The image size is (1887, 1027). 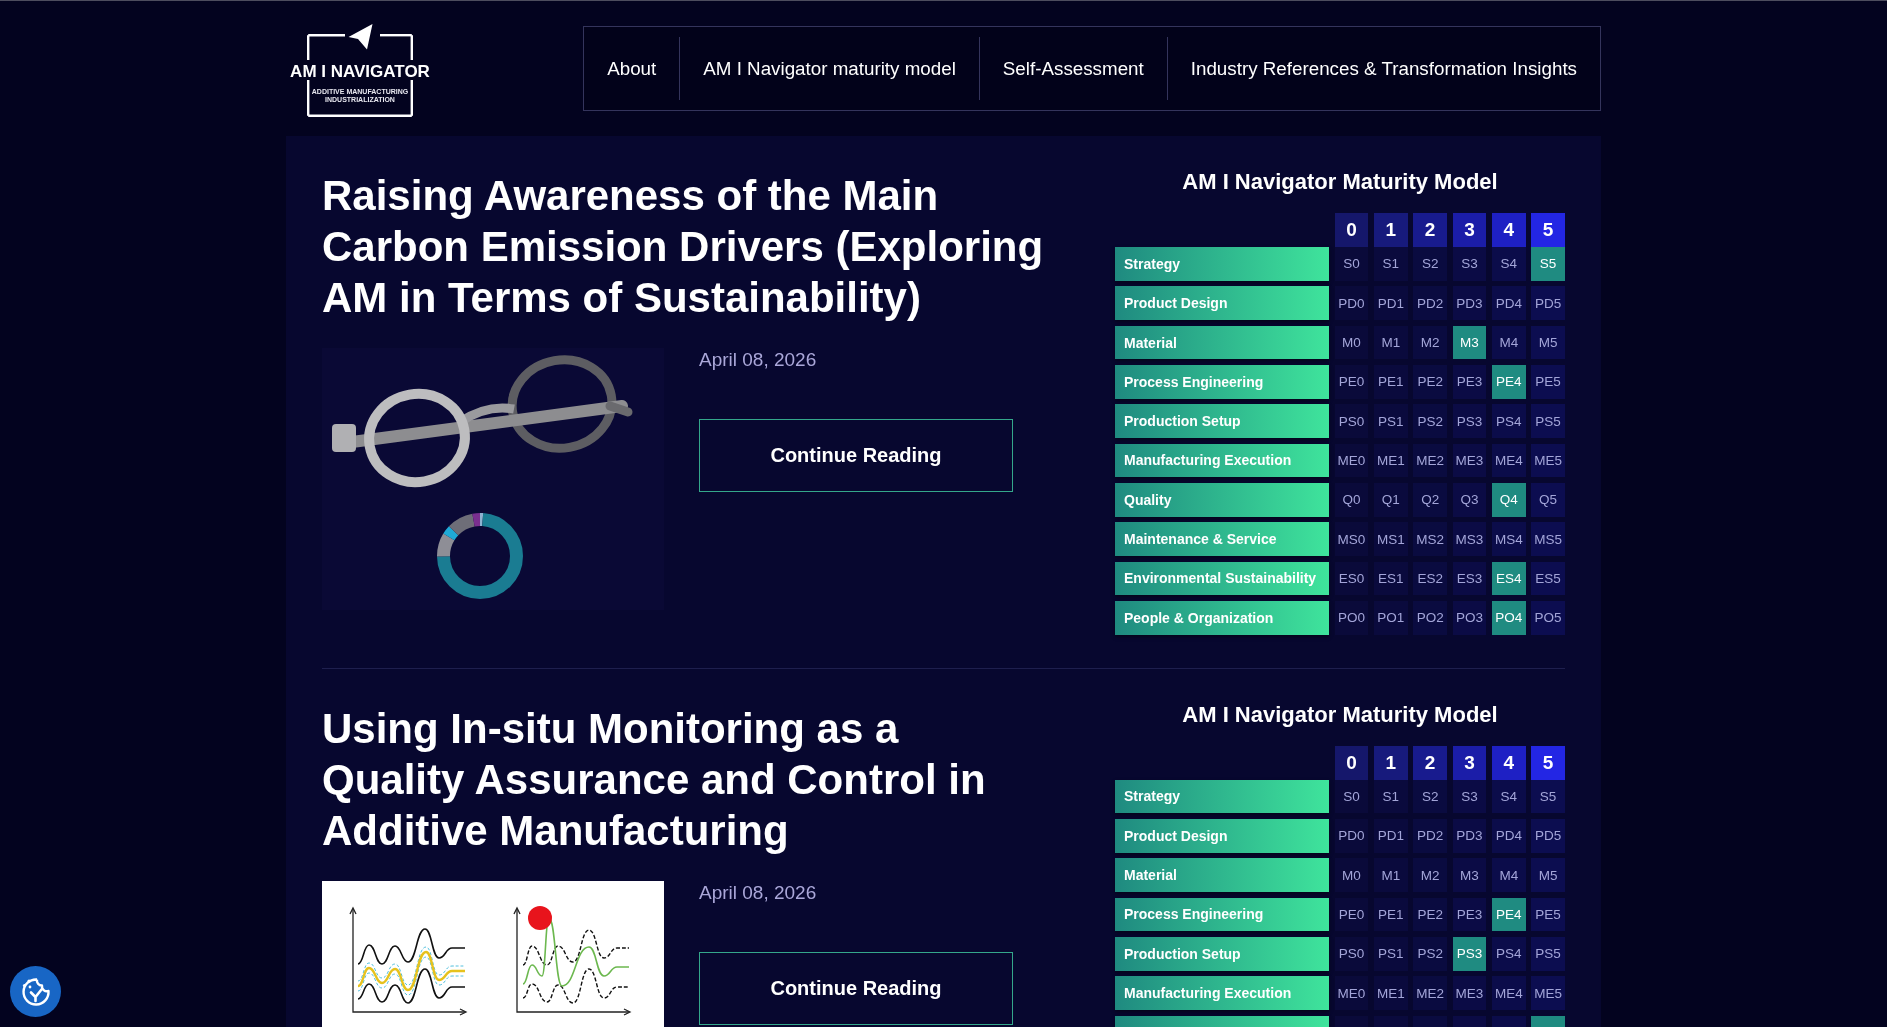 I want to click on maturity-cell: Q3, so click(x=1469, y=499).